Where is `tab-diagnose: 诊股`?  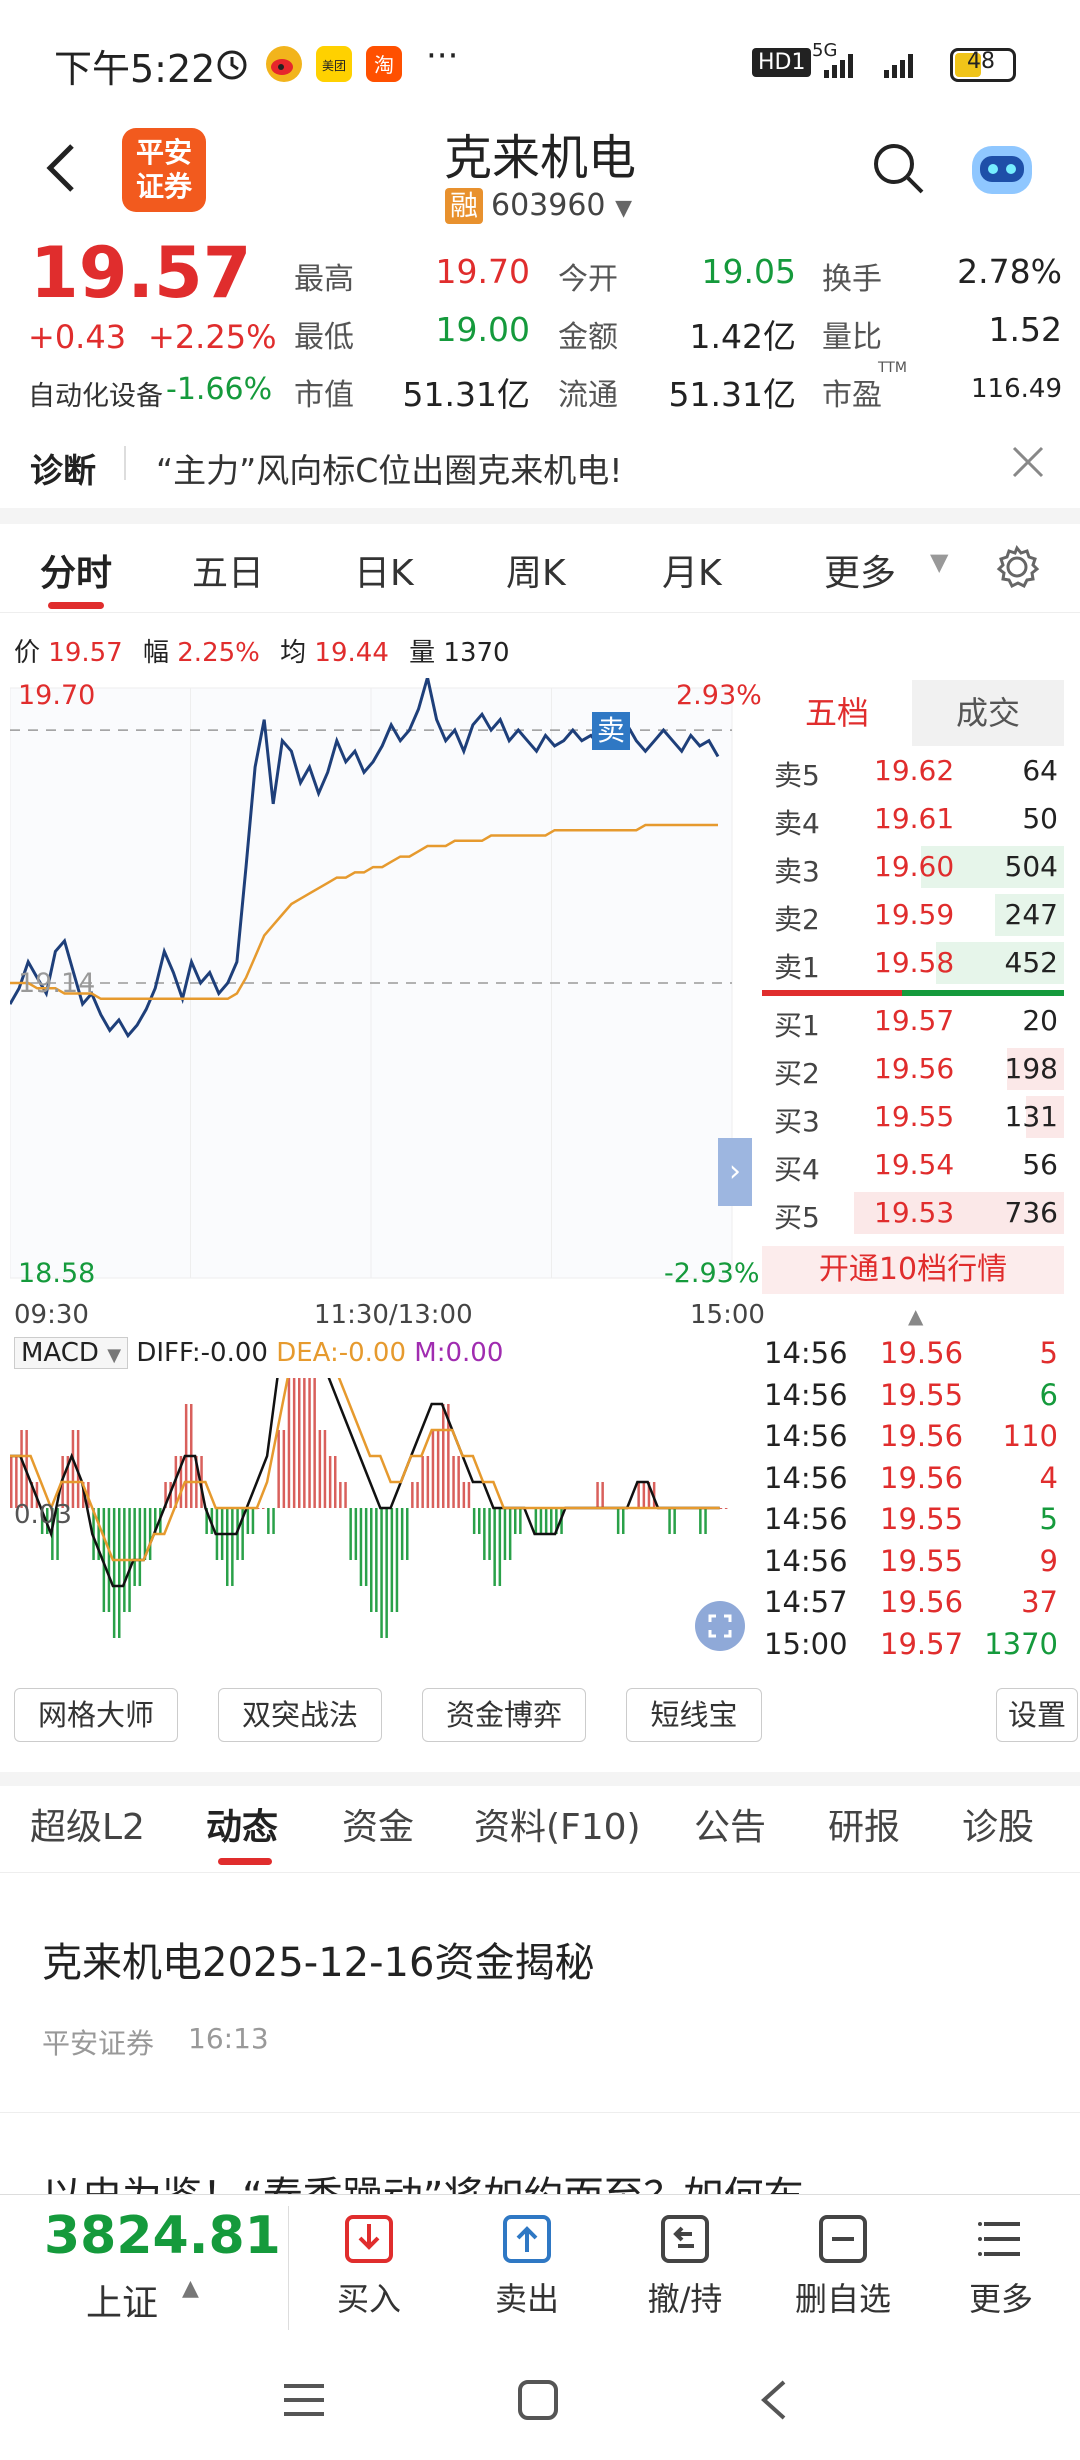 tab-diagnose: 诊股 is located at coordinates (998, 1824).